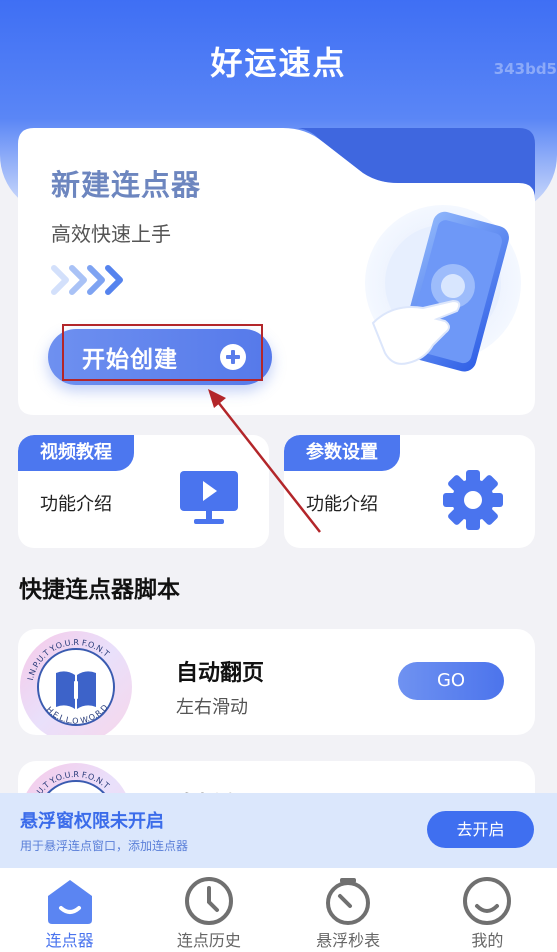  Describe the element at coordinates (209, 497) in the screenshot. I see `monitor-play-icon` at that location.